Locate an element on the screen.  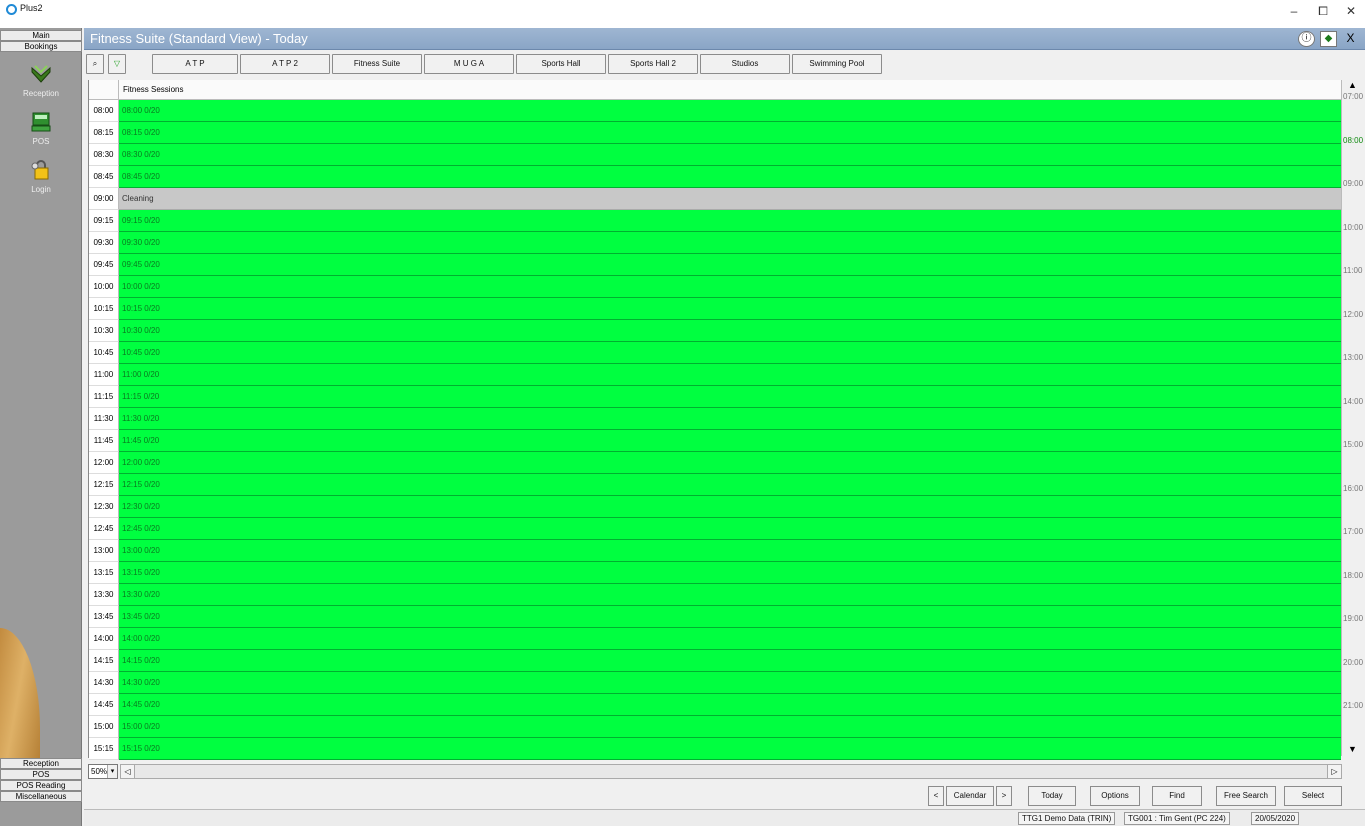
table-row: 09:15 09:15 0/20 is located at coordinates (715, 221).